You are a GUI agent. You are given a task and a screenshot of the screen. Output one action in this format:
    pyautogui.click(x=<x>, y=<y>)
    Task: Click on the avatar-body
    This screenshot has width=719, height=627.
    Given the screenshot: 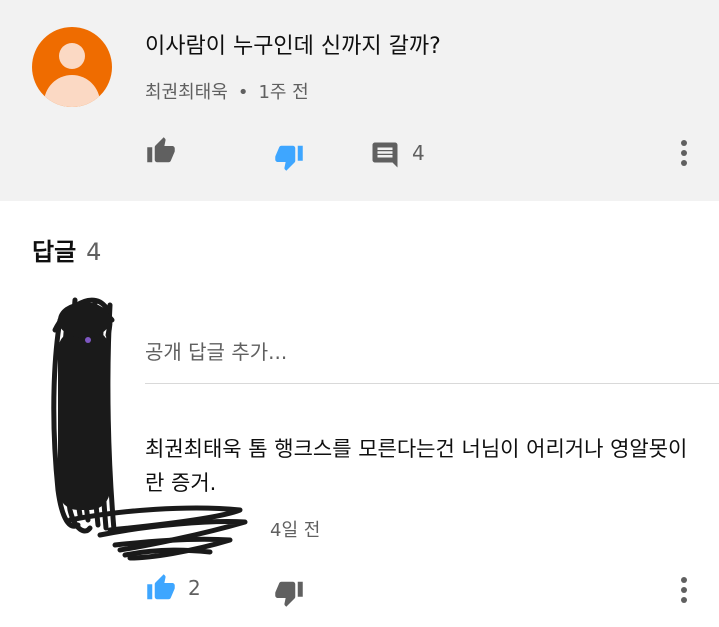 What is the action you would take?
    pyautogui.click(x=72, y=91)
    